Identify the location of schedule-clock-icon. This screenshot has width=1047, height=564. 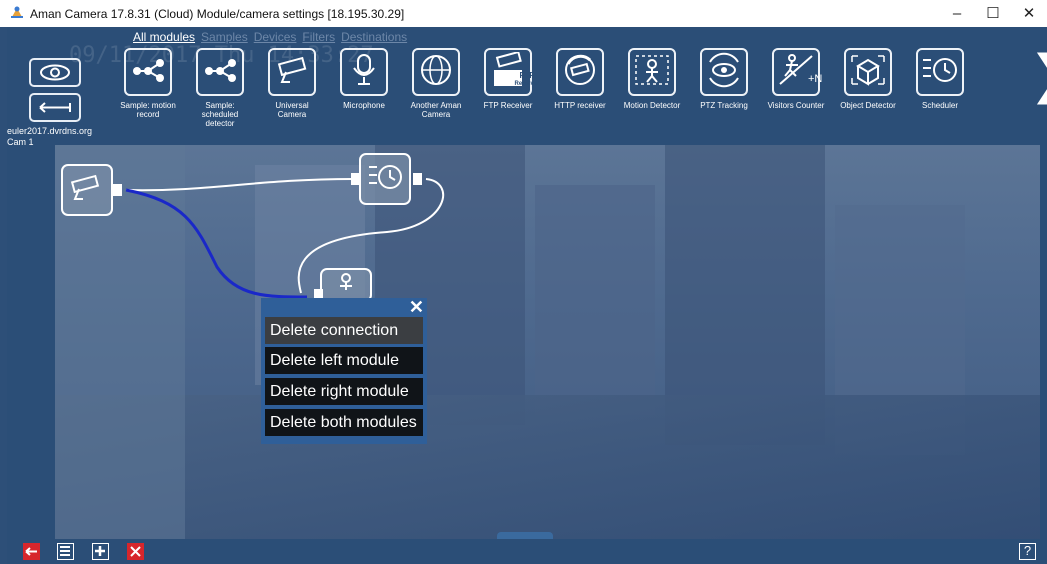
(385, 179).